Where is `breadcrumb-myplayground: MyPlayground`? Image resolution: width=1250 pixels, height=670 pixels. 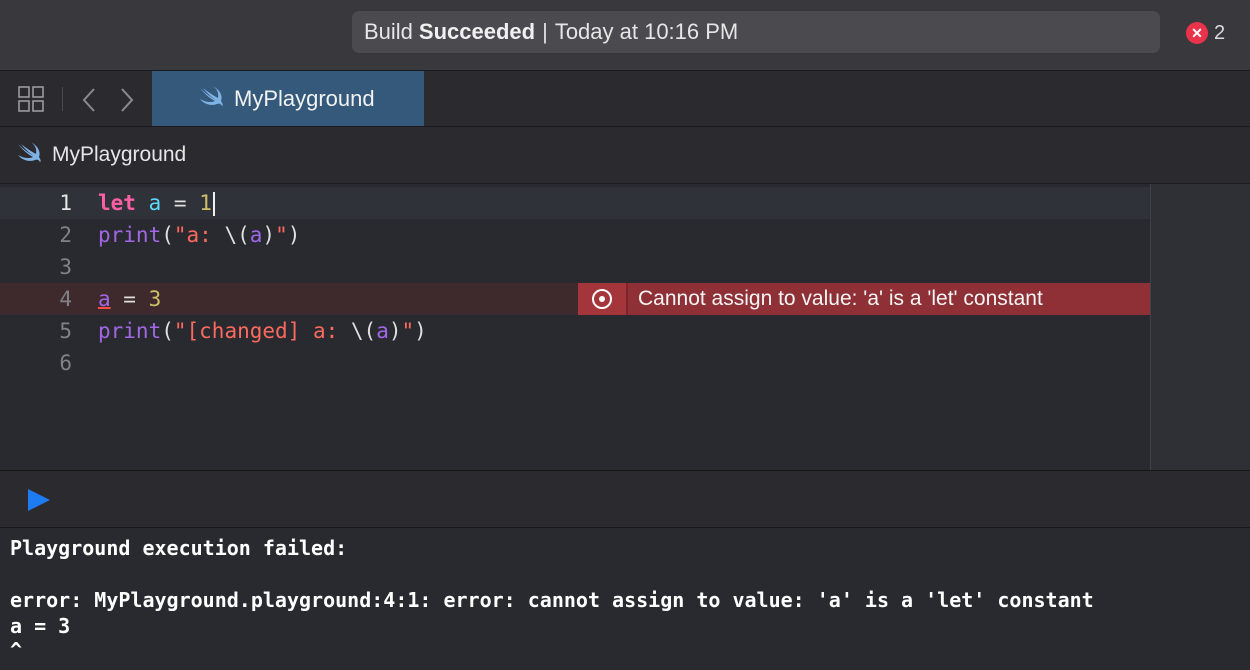
breadcrumb-myplayground: MyPlayground is located at coordinates (119, 155).